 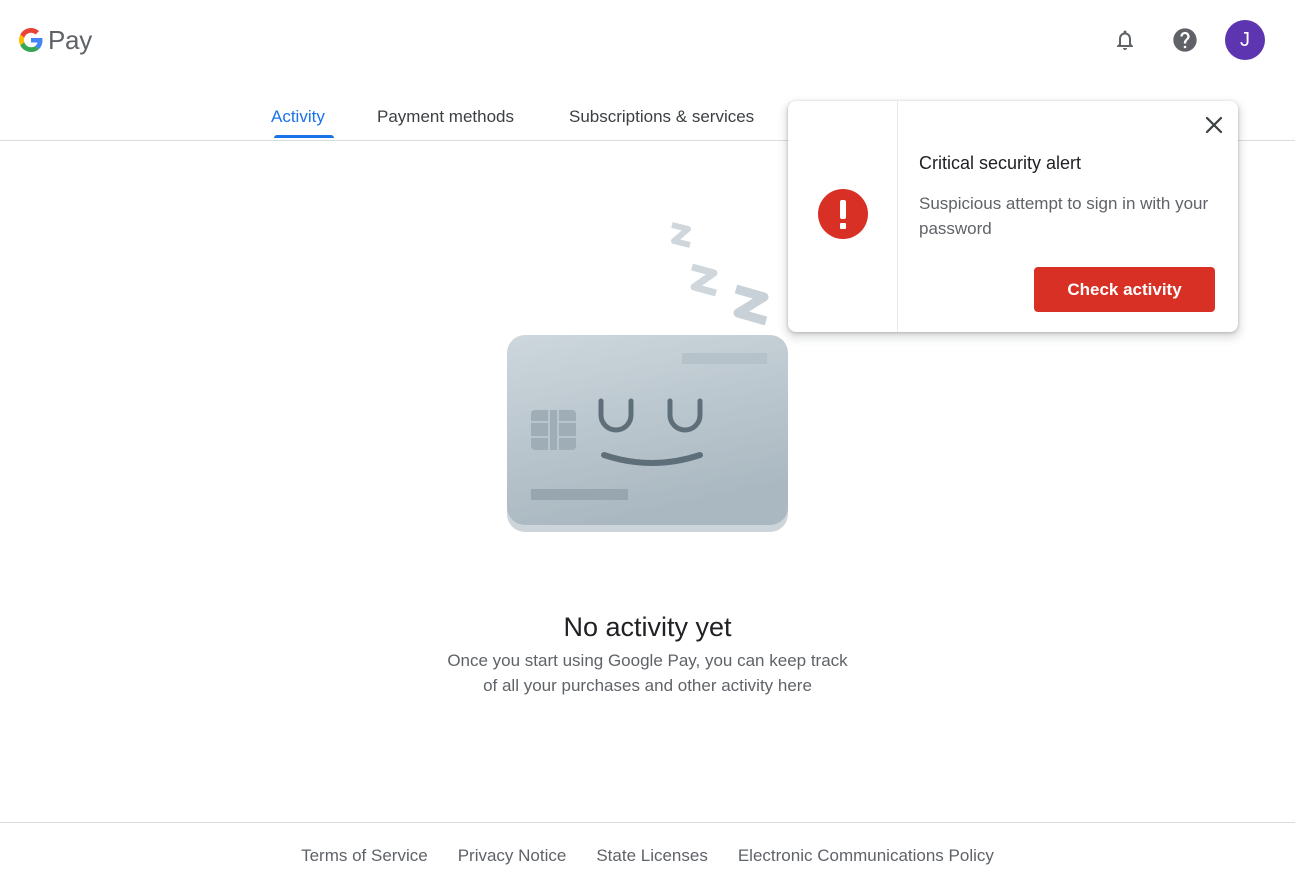 What do you see at coordinates (364, 856) in the screenshot?
I see `footer-link-terms: Terms of Service` at bounding box center [364, 856].